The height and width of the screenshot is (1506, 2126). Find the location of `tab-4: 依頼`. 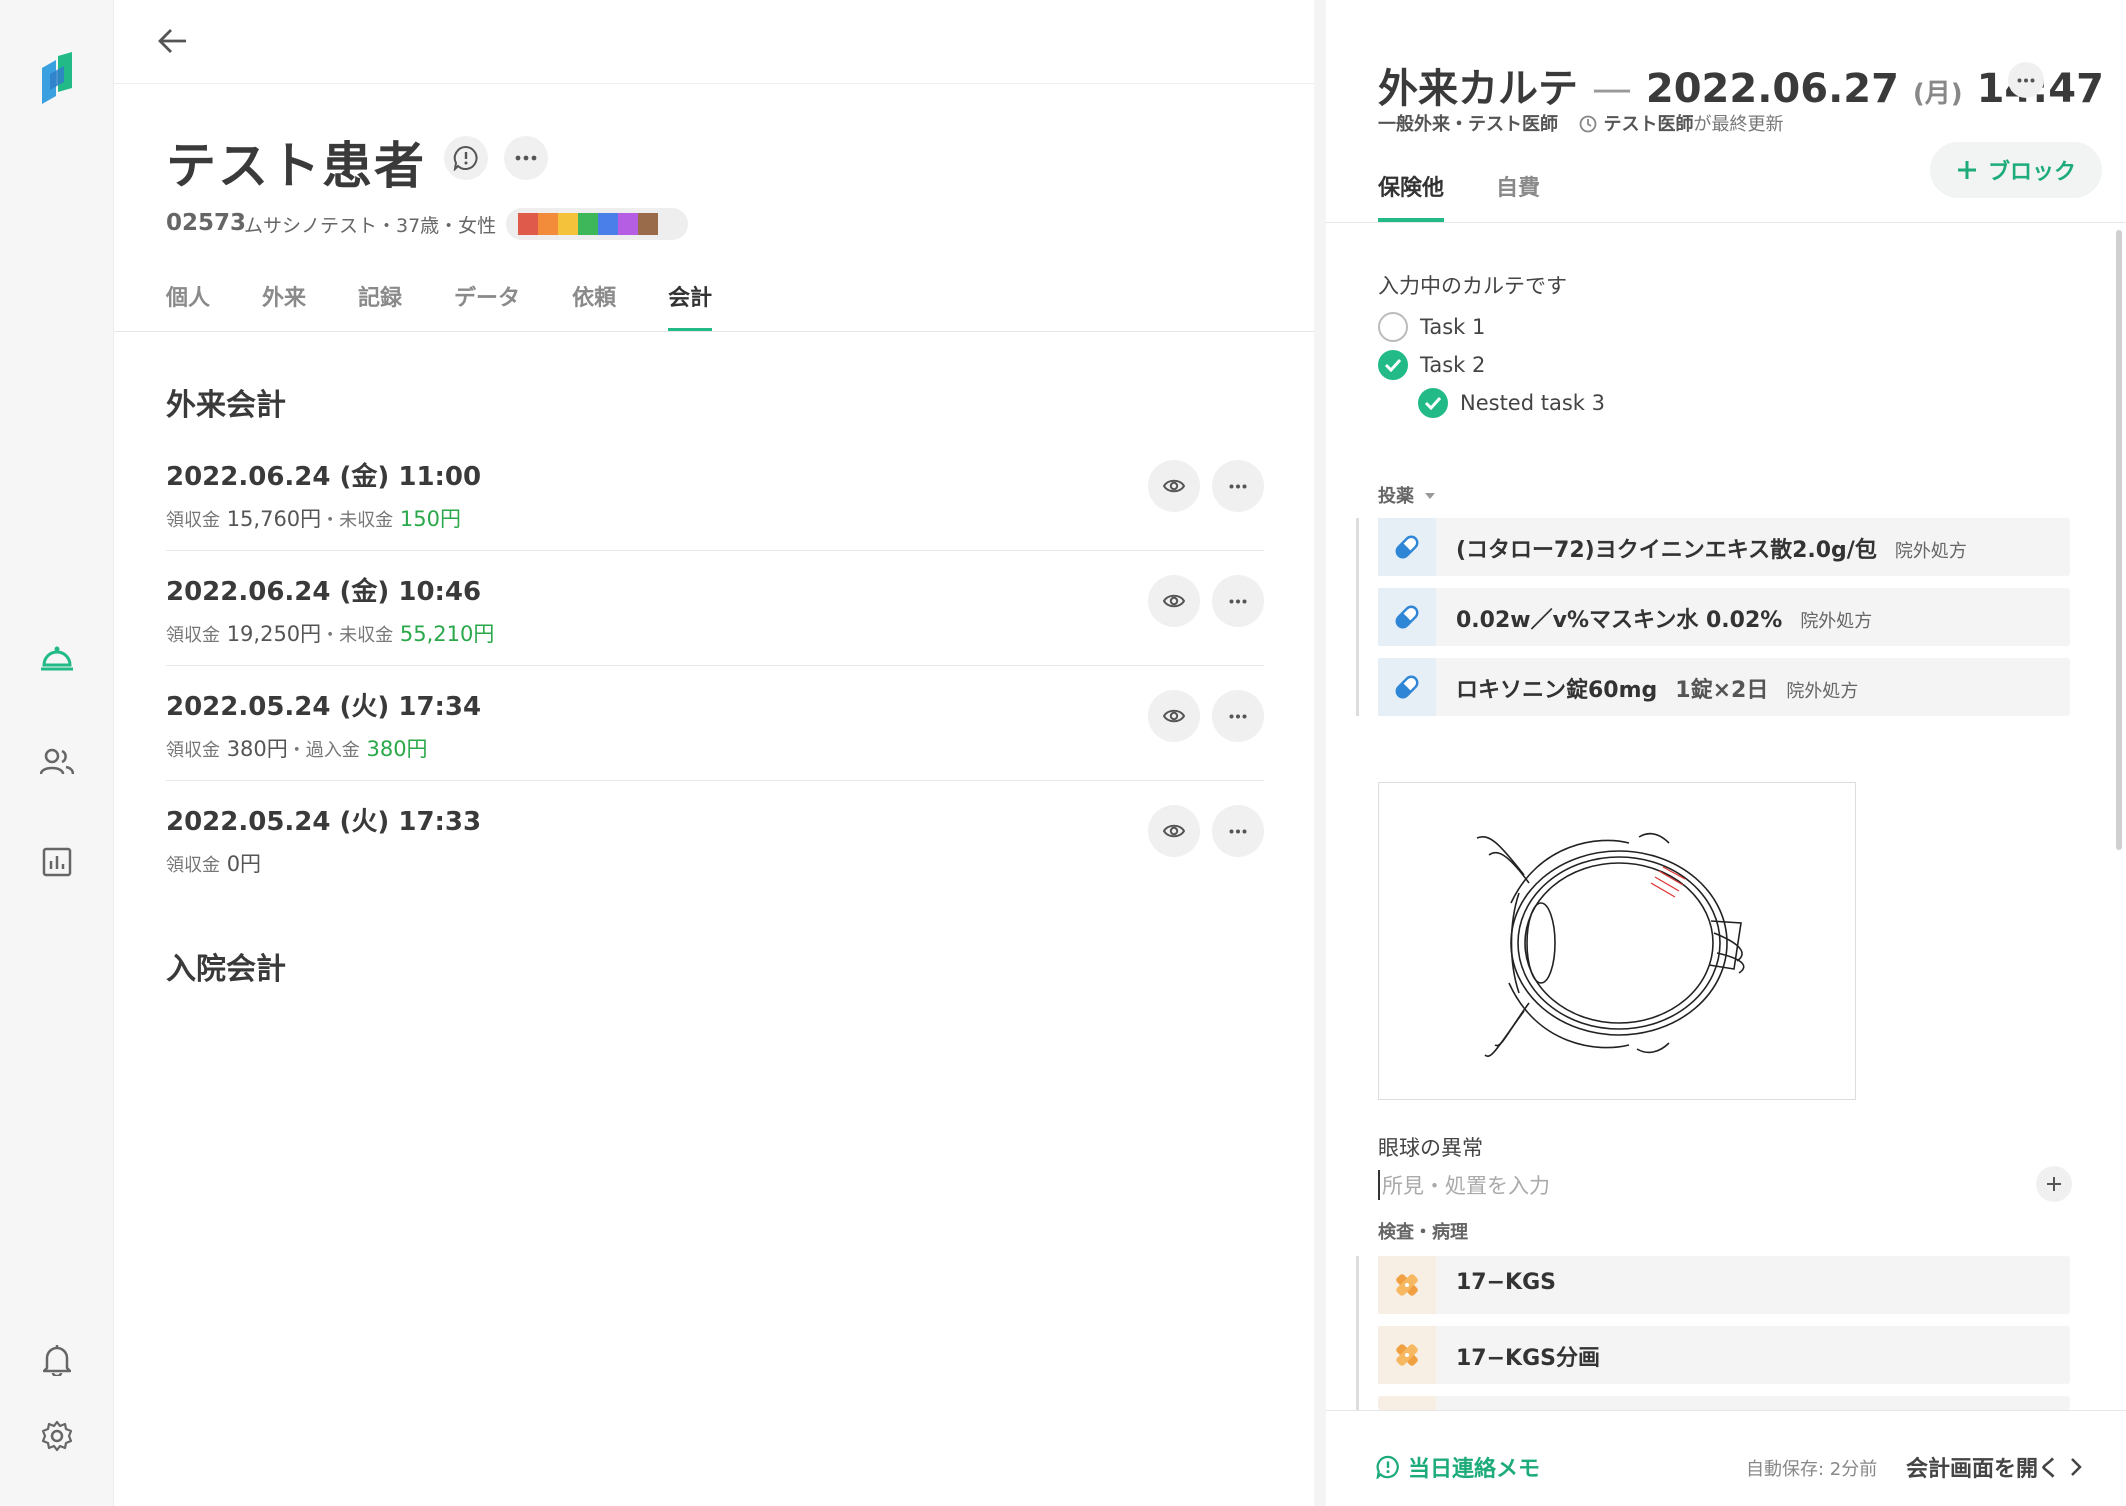

tab-4: 依頼 is located at coordinates (594, 306).